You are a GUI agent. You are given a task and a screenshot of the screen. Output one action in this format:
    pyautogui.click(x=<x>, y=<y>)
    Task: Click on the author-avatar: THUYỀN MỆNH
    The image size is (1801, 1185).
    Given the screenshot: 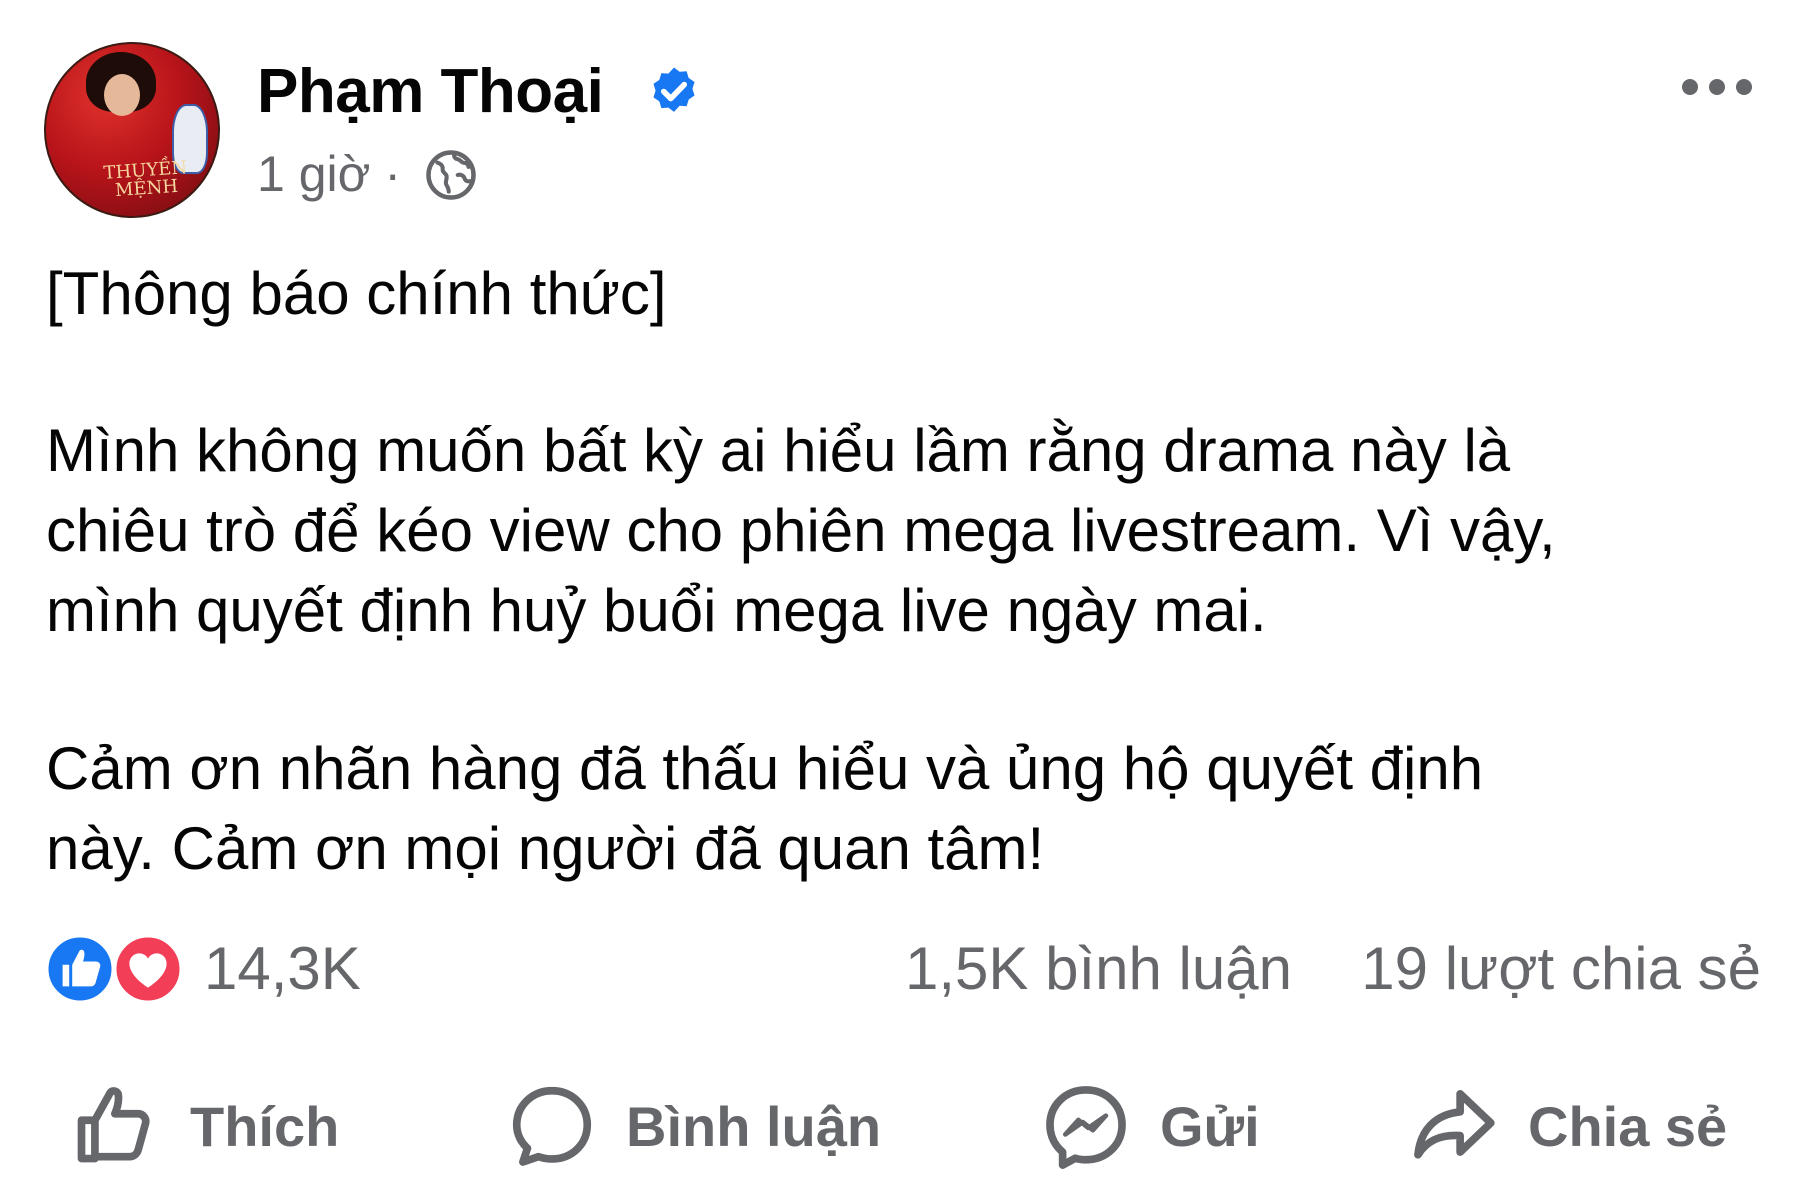 What is the action you would take?
    pyautogui.click(x=132, y=130)
    